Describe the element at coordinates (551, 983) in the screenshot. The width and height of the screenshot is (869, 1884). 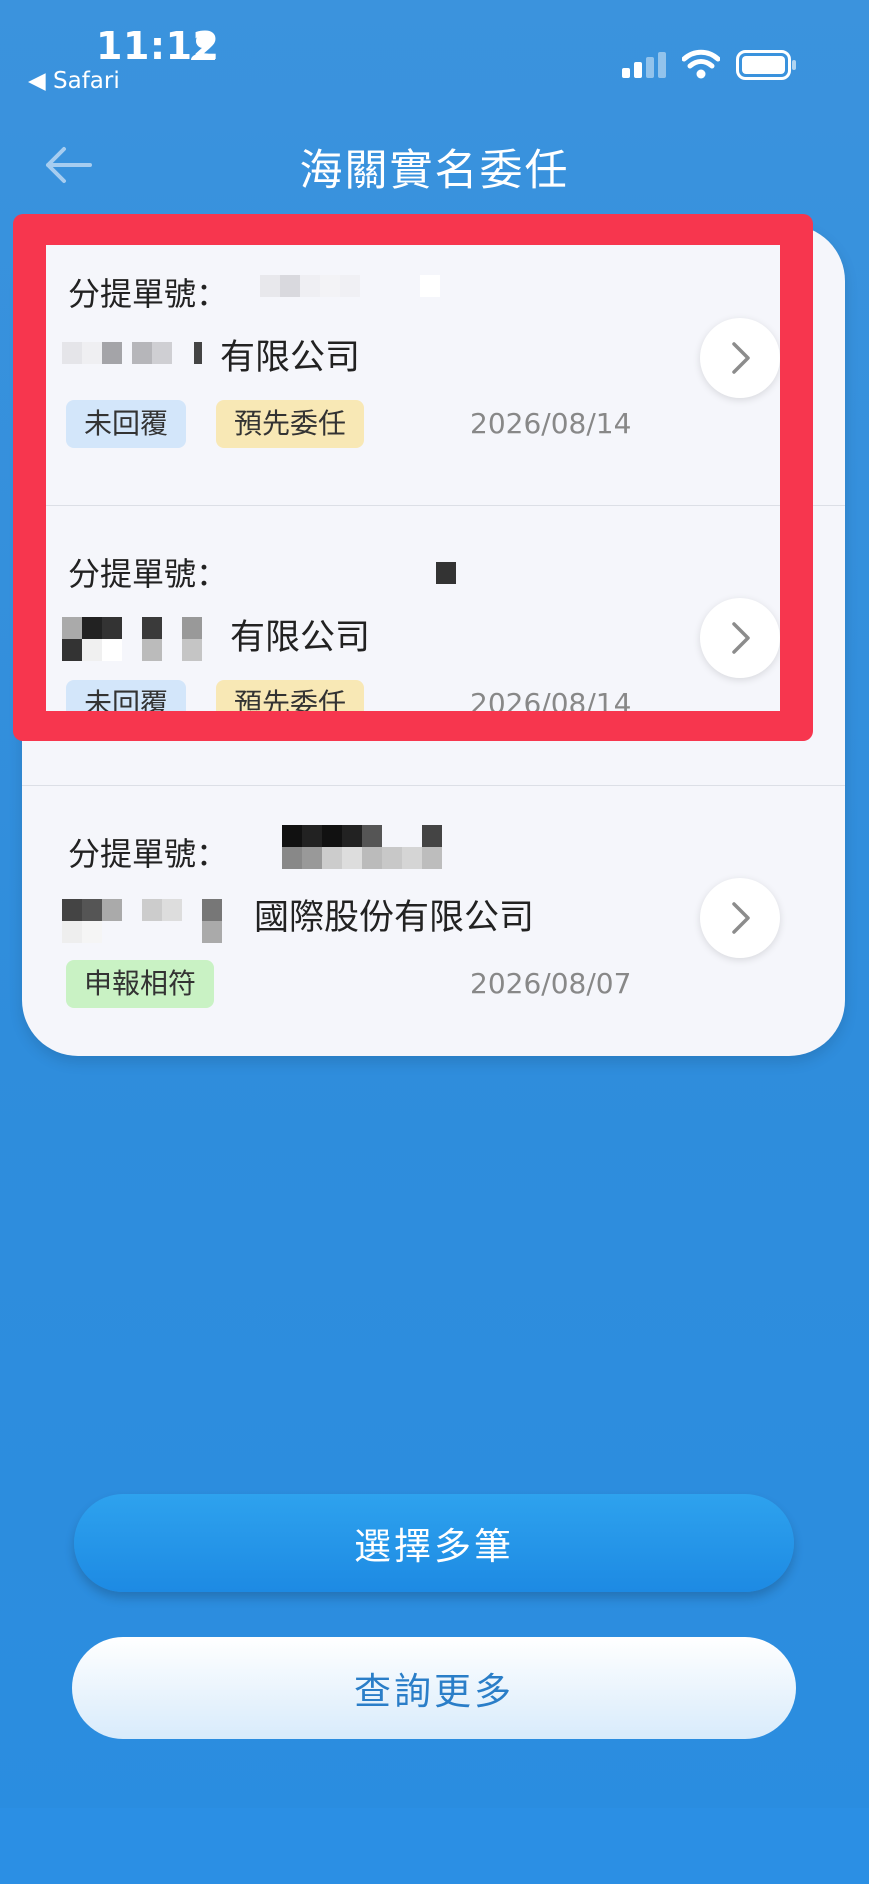
I see `record-date: 2026/08/07` at that location.